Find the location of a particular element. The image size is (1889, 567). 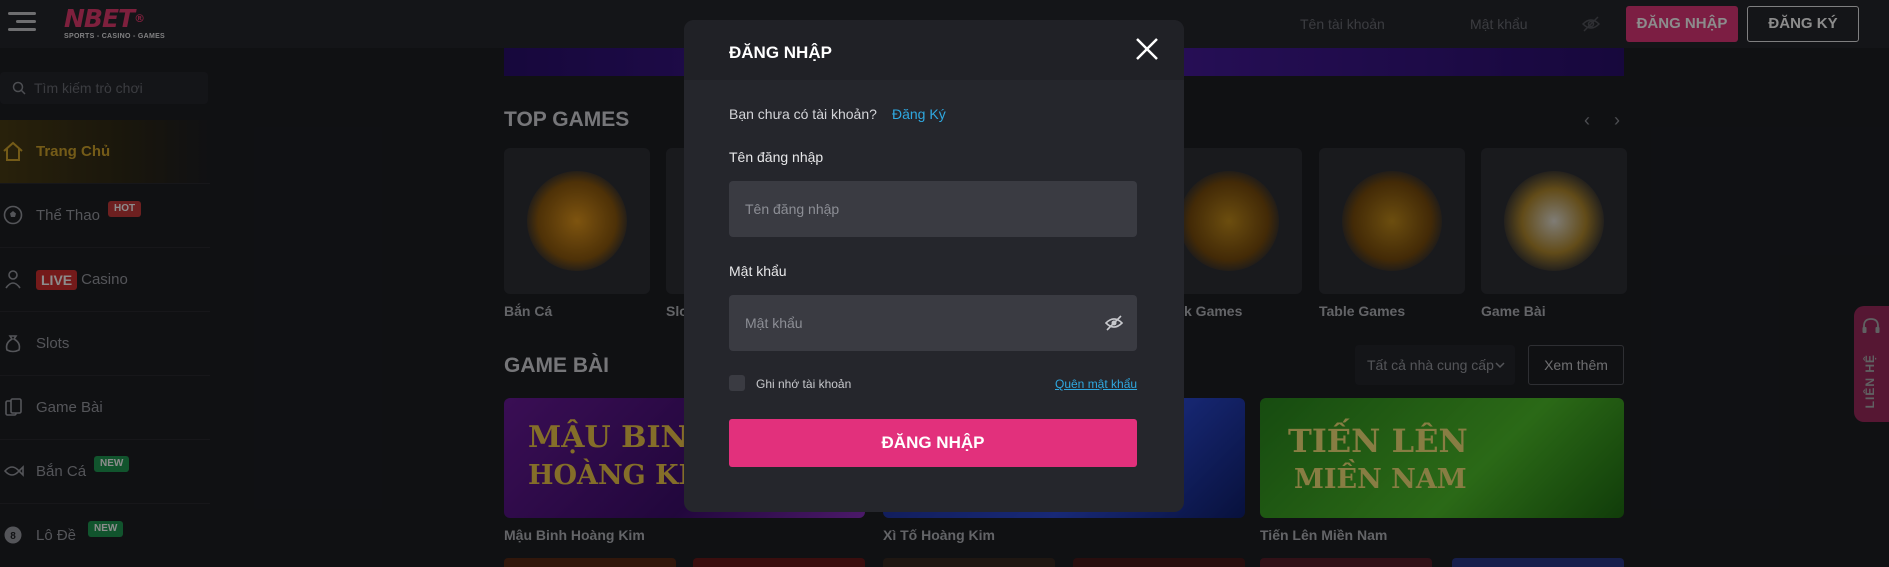

username-field: Tên đăng nhập is located at coordinates (933, 209).